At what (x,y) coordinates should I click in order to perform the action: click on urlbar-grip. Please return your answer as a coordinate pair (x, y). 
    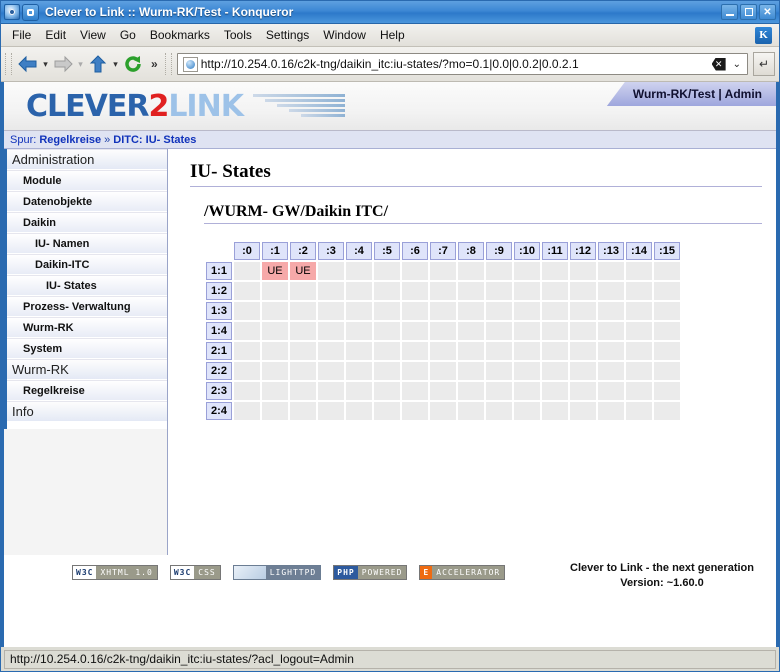
    Looking at the image, I should click on (168, 64).